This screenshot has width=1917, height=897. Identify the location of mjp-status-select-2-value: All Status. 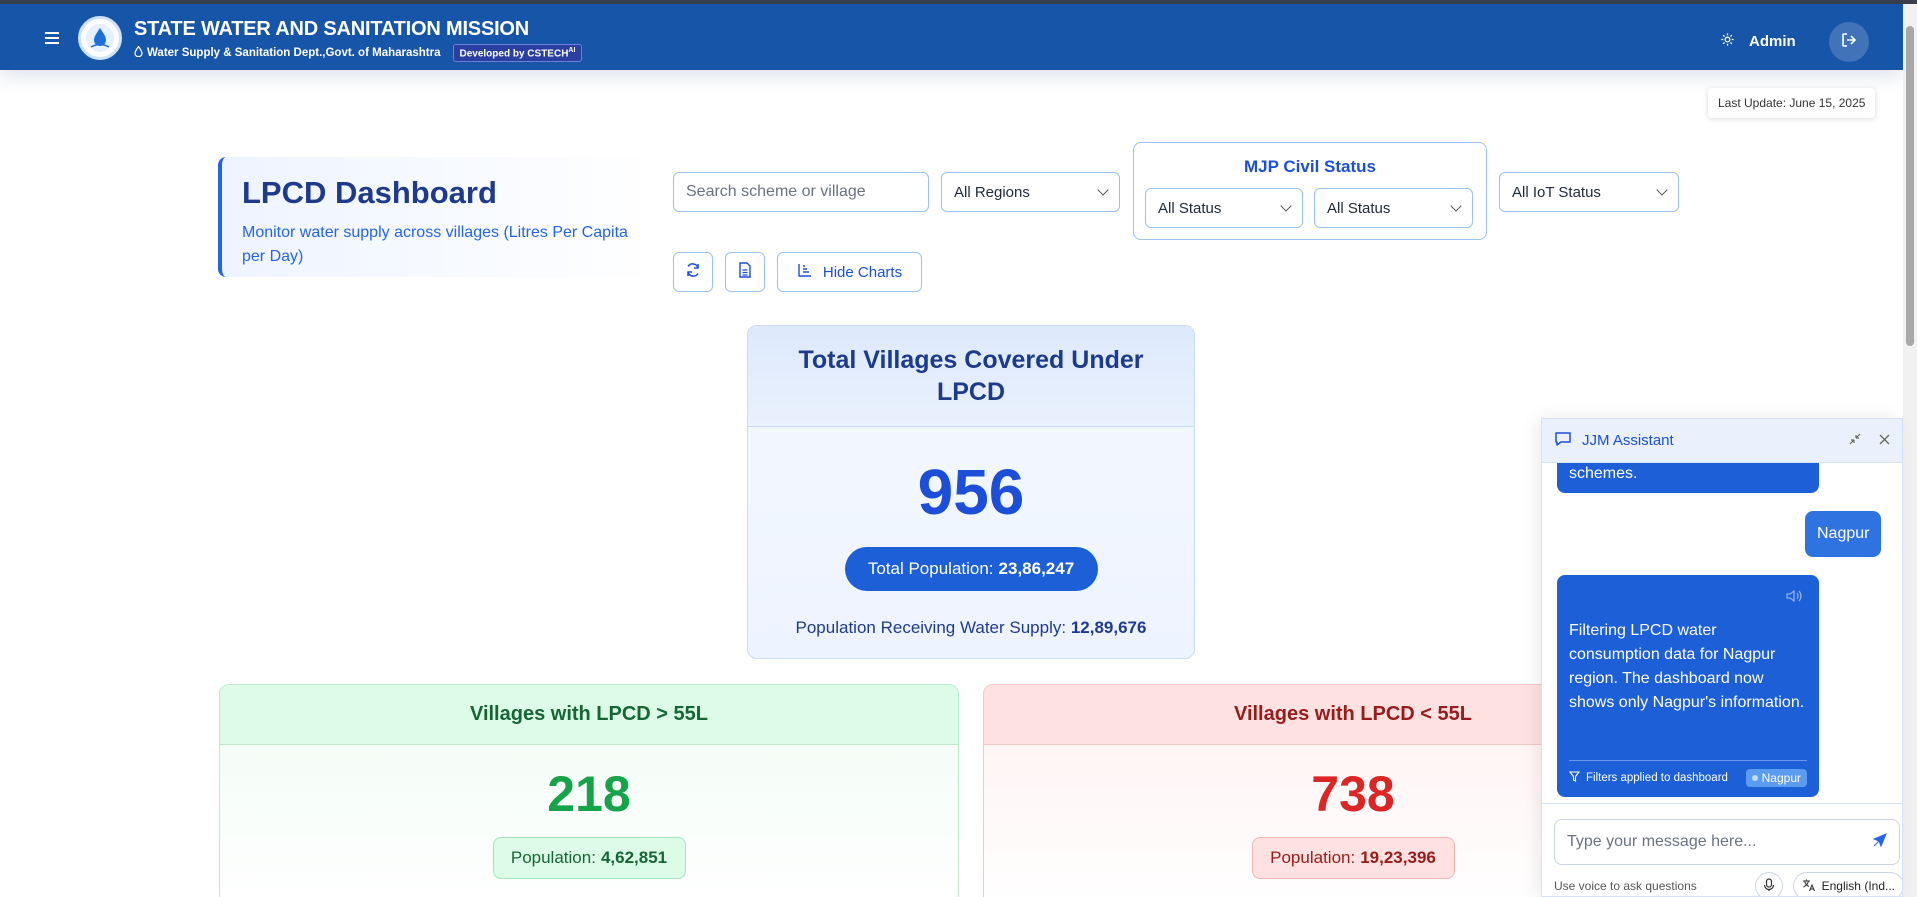
(1359, 208).